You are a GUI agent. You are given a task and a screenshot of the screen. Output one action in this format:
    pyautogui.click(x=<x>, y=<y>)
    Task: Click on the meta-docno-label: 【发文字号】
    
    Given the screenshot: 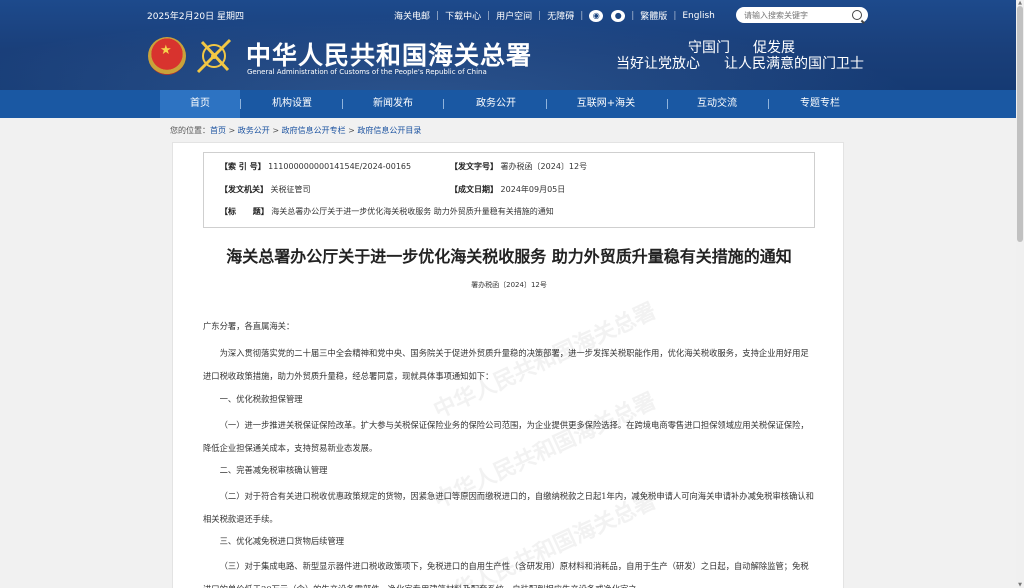 What is the action you would take?
    pyautogui.click(x=474, y=166)
    